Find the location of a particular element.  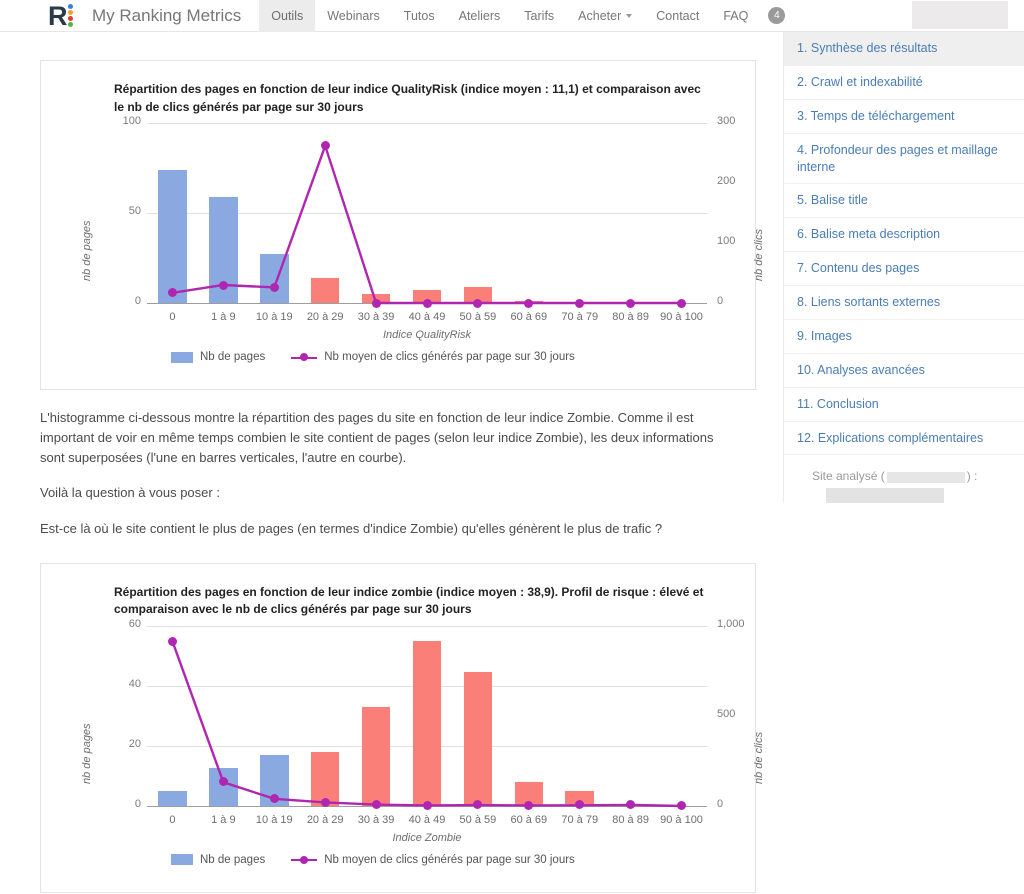

line-marker-20 à 29 is located at coordinates (325, 802).